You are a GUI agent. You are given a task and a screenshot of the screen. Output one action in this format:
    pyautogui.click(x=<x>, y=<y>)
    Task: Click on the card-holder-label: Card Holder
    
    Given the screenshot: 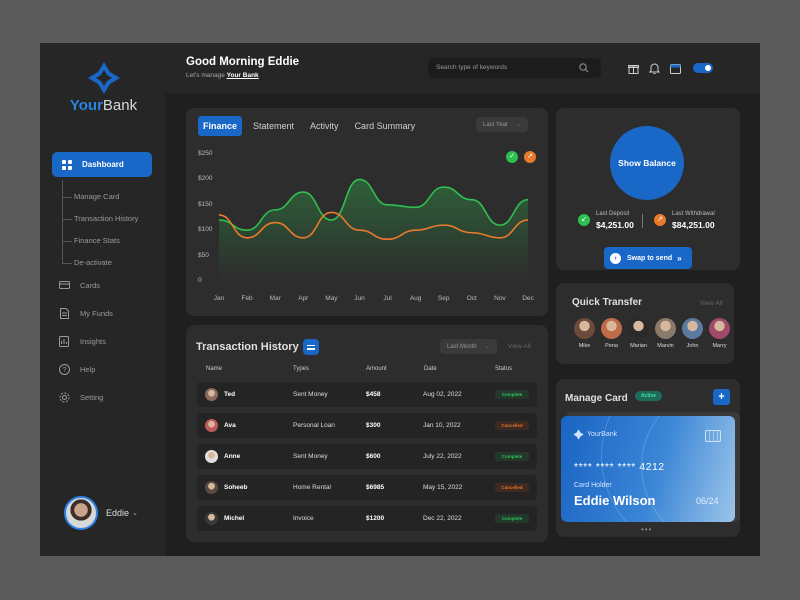 What is the action you would take?
    pyautogui.click(x=593, y=485)
    